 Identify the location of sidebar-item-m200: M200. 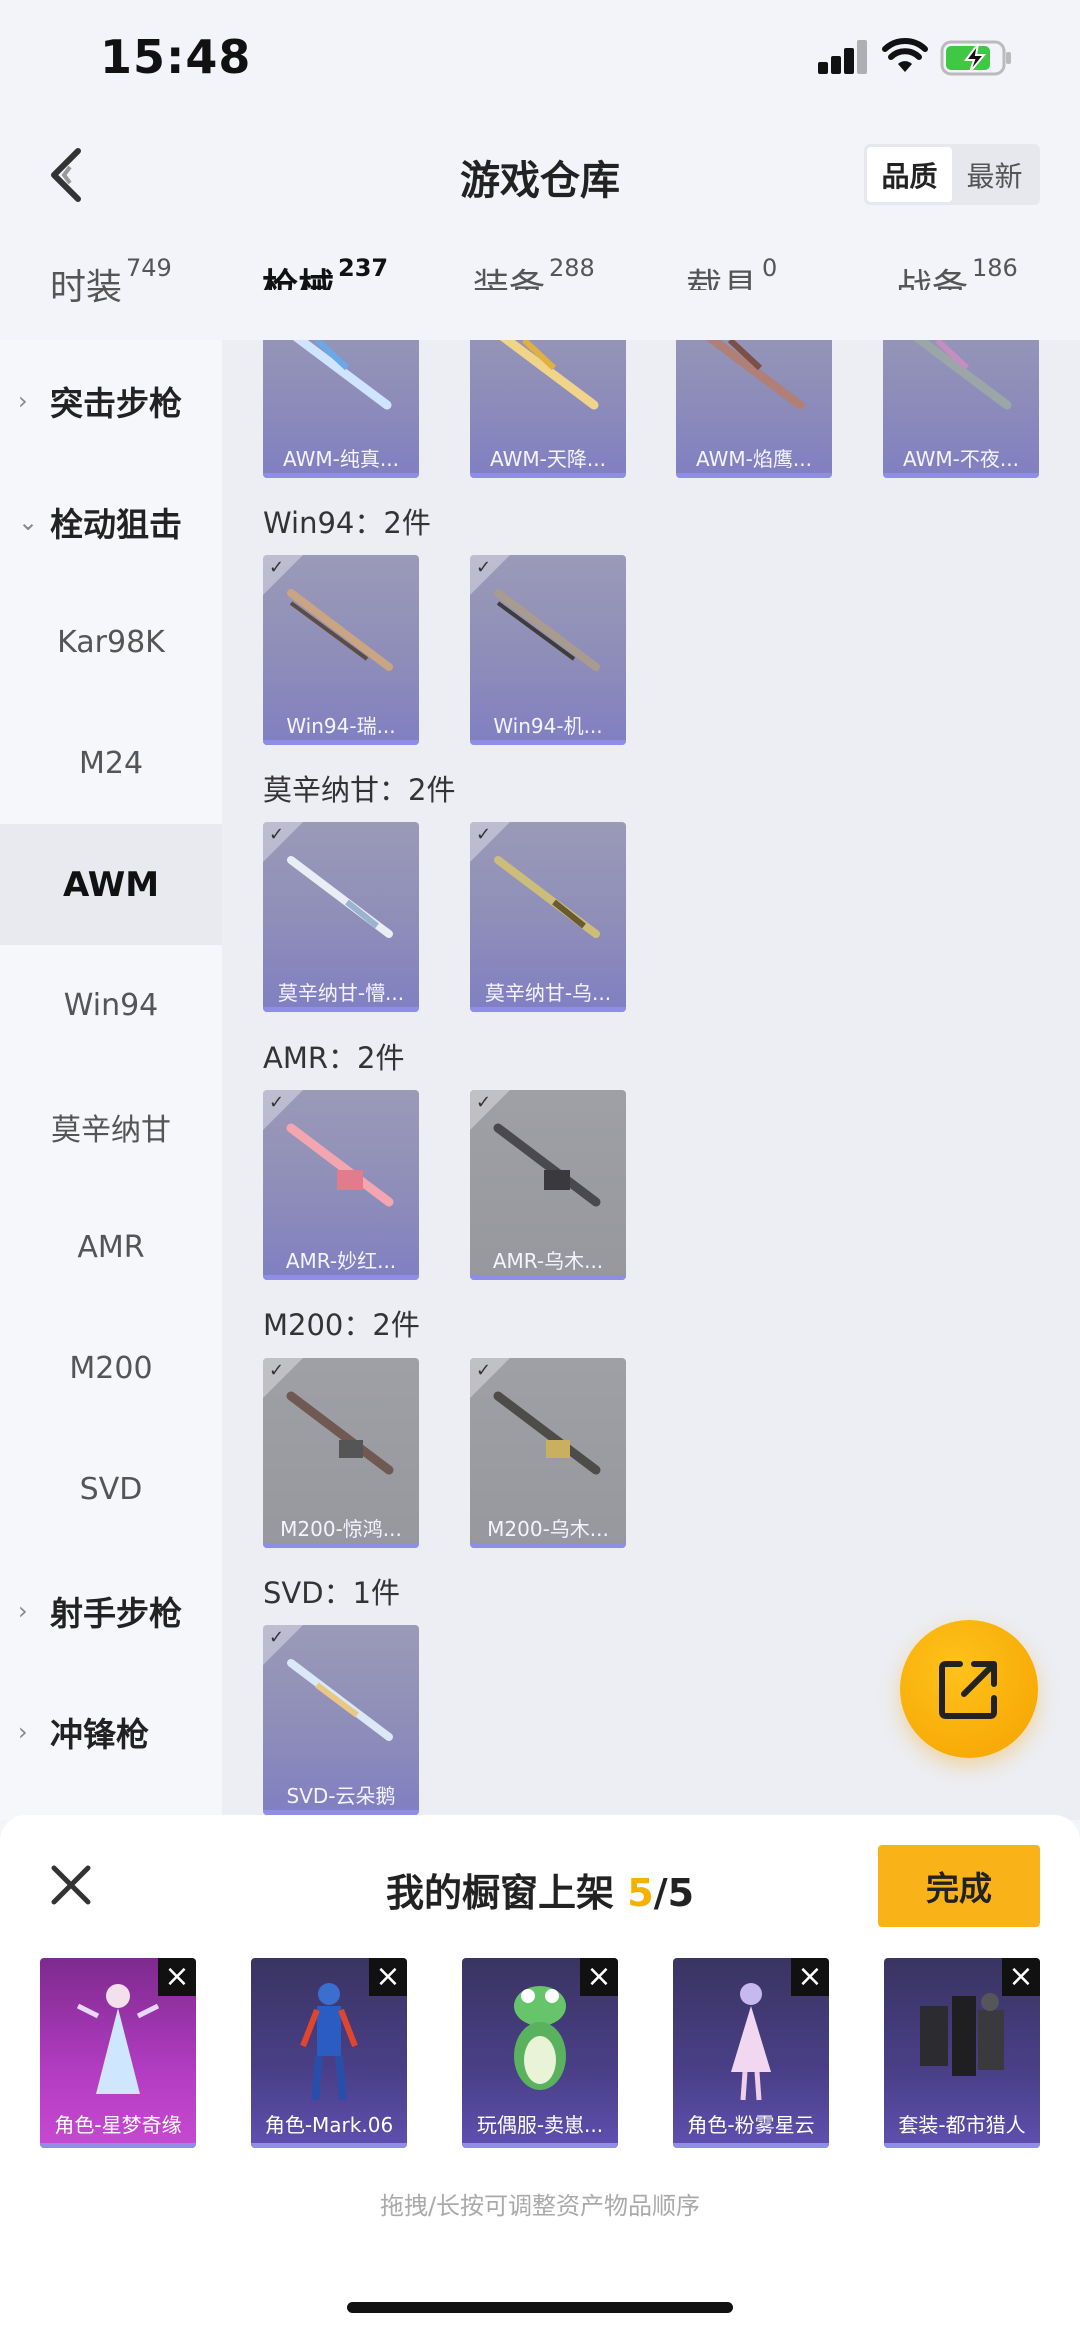
(111, 1368).